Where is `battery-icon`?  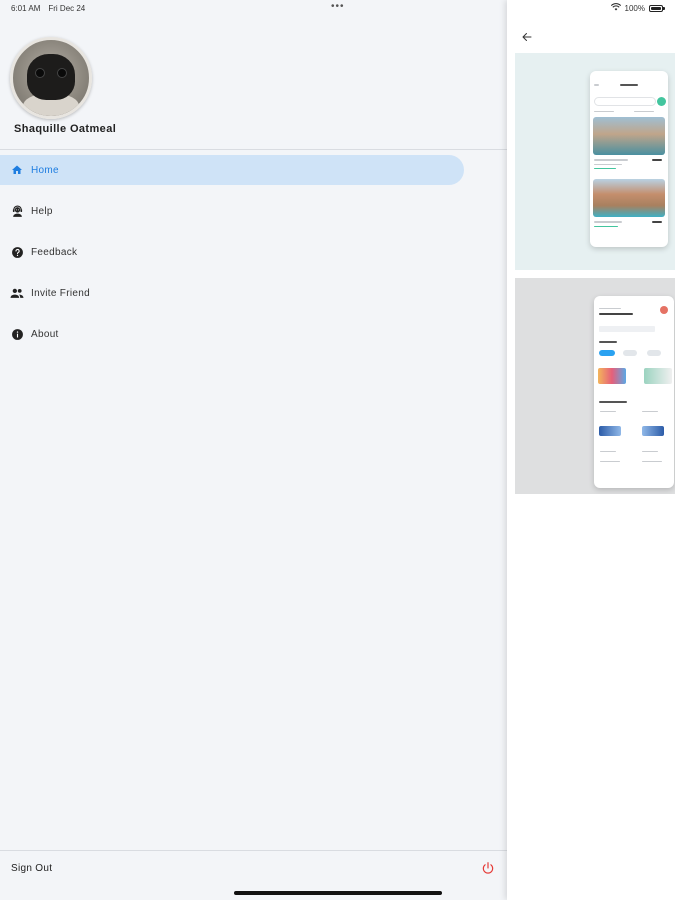 battery-icon is located at coordinates (657, 8).